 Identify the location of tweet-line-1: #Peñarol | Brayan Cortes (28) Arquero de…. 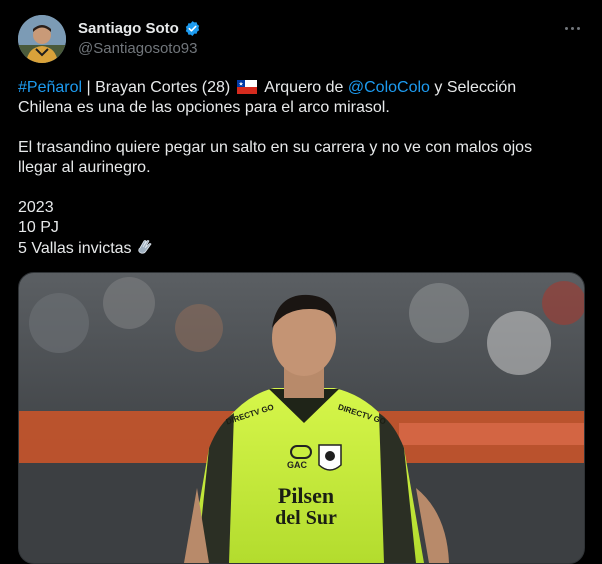
(298, 88).